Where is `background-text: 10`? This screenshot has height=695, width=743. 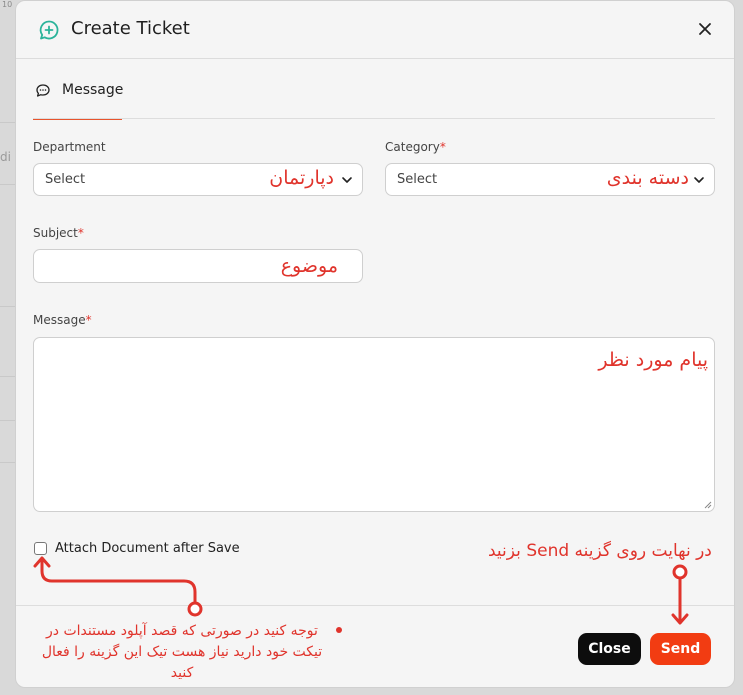
background-text: 10 is located at coordinates (7, 4).